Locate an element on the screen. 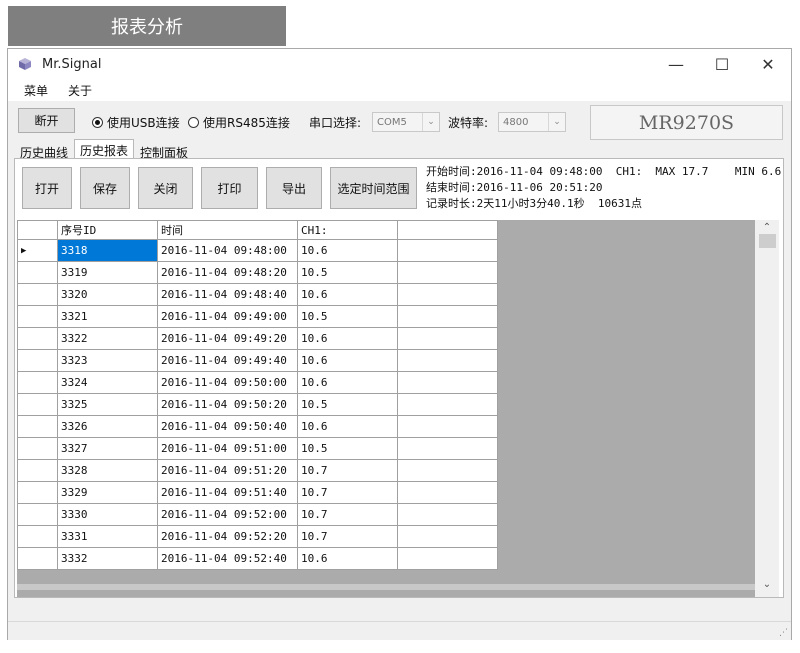 This screenshot has height=653, width=800. table-row: 3331 2016-11-04 09:52:20 10.7 is located at coordinates (257, 536).